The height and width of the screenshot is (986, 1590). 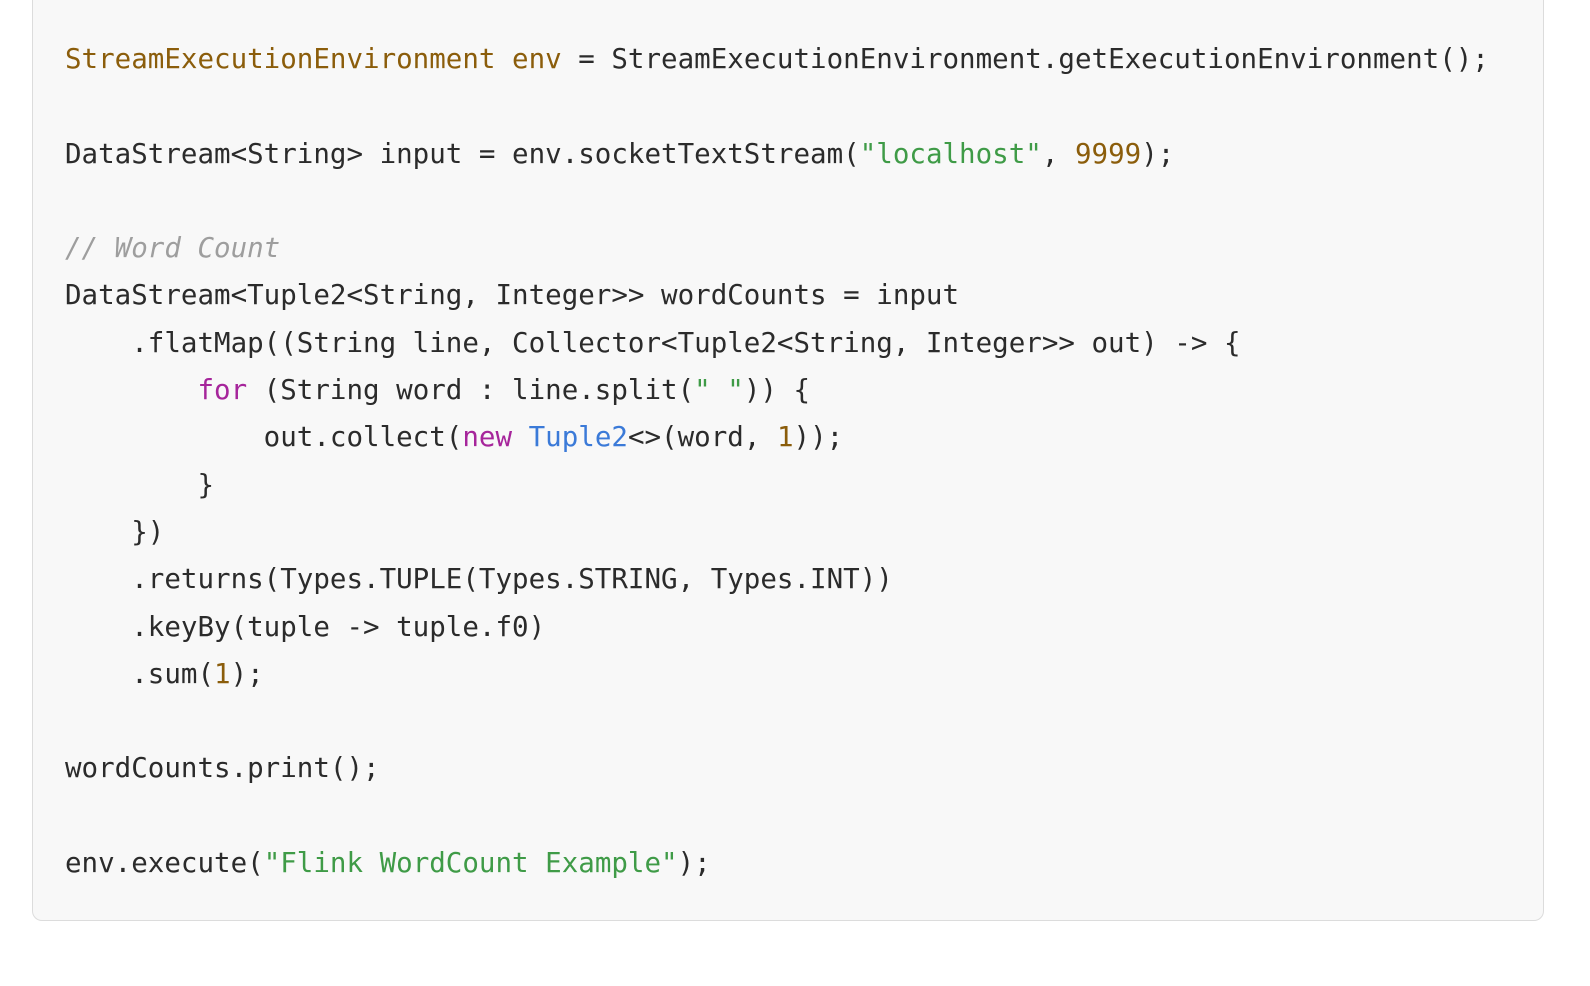 I want to click on code-line: }), so click(x=777, y=532).